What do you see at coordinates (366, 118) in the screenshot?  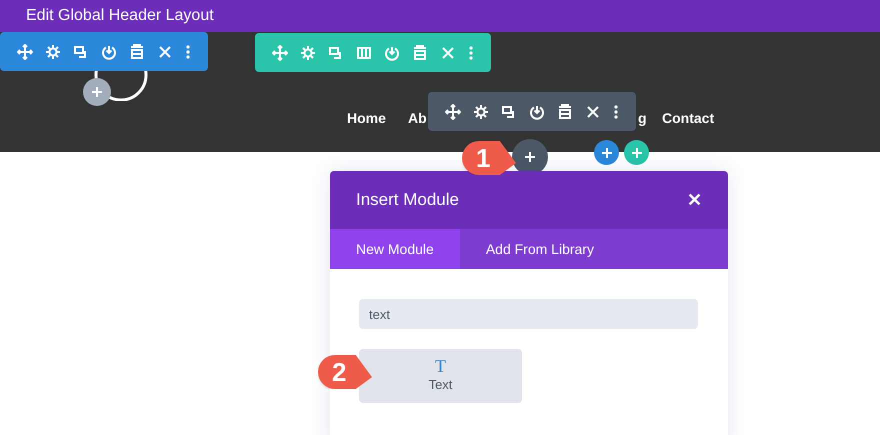 I see `nav-link: Home` at bounding box center [366, 118].